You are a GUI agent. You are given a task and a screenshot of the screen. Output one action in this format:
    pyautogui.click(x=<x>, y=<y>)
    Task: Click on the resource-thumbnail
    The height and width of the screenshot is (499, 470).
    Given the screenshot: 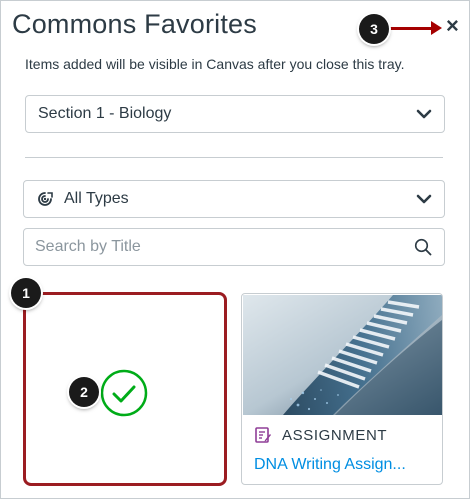 What is the action you would take?
    pyautogui.click(x=342, y=355)
    